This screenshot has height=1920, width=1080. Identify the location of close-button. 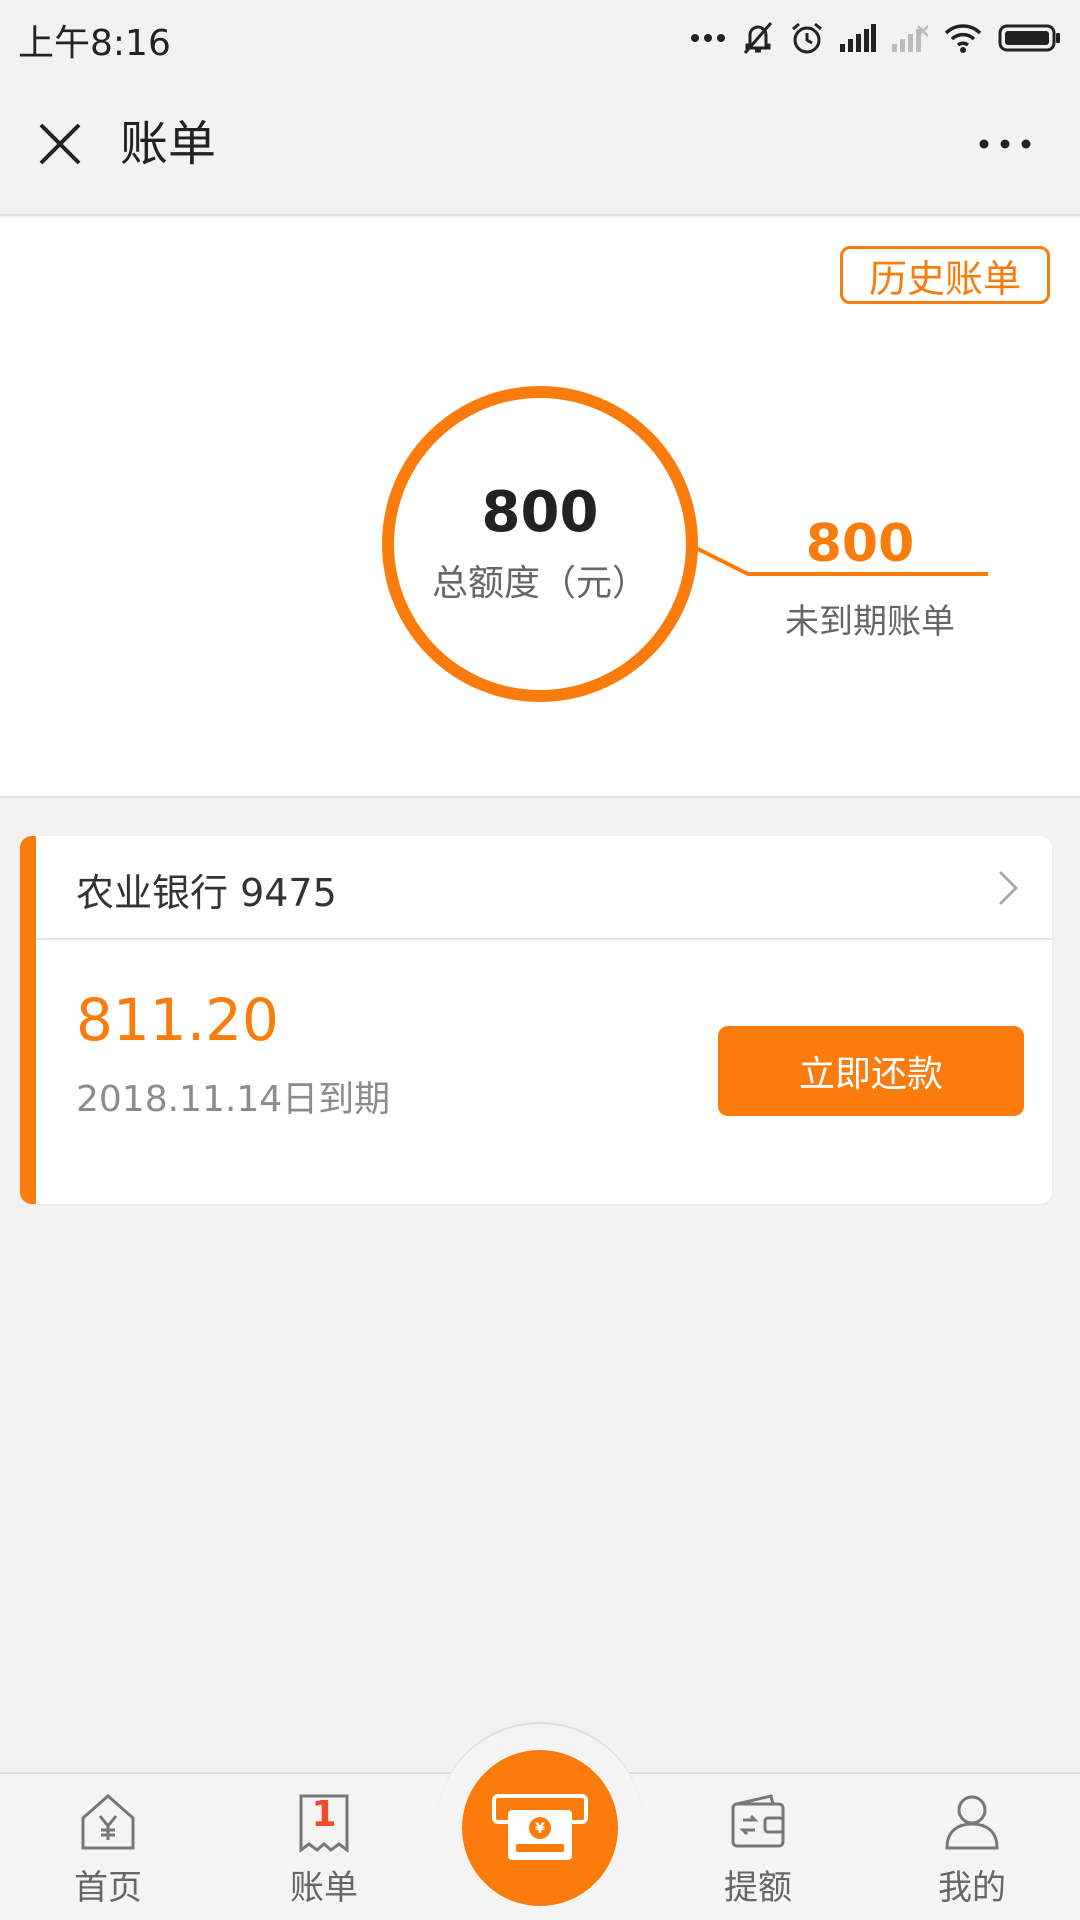
(60, 144).